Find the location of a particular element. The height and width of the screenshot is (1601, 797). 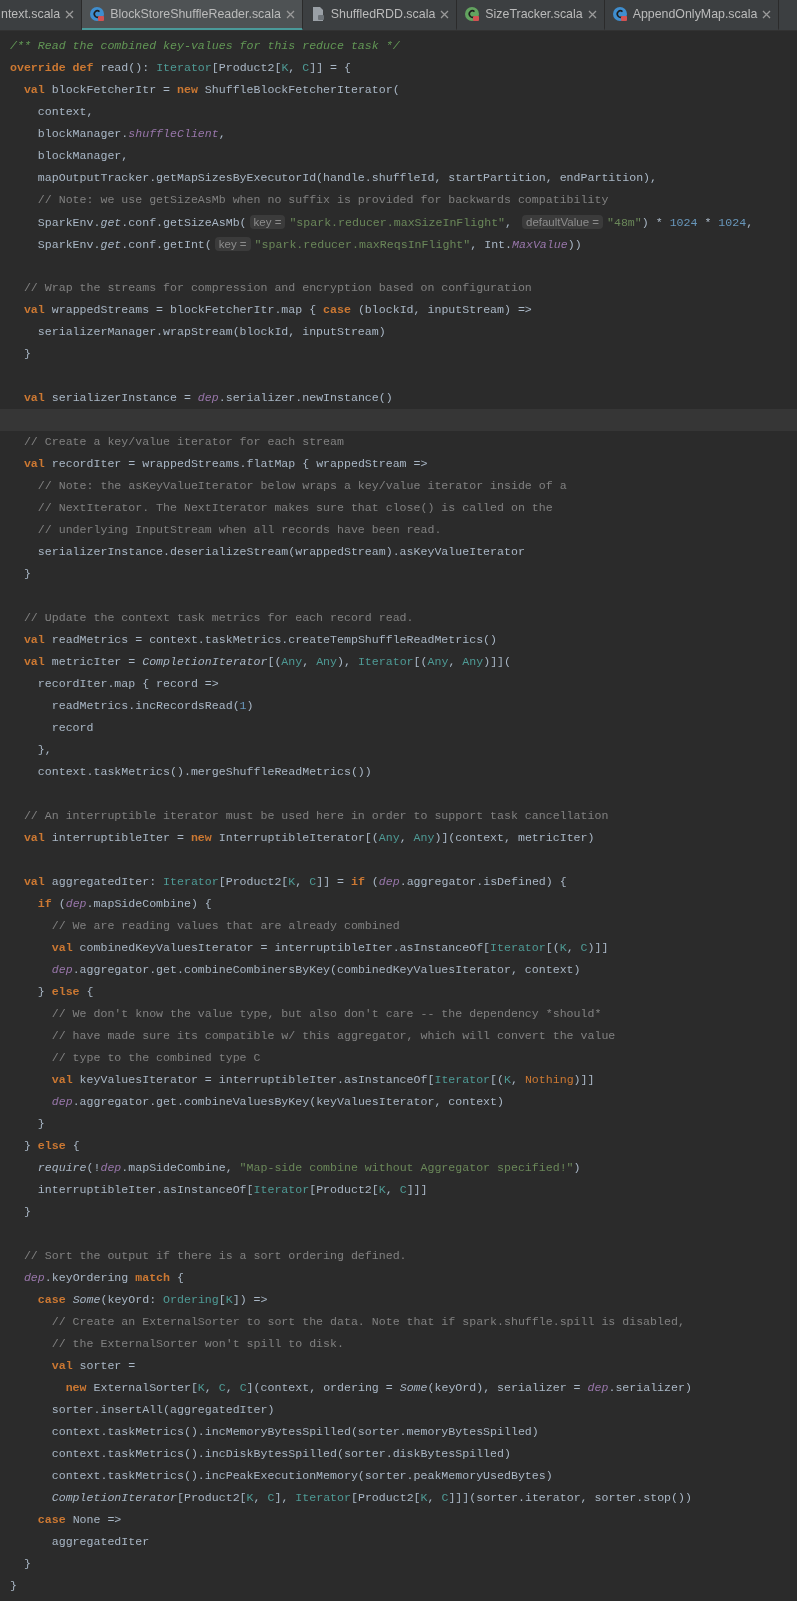

code-line: // We don't know the value type, but also don't care -- the dependency *should* is located at coordinates (326, 1014).